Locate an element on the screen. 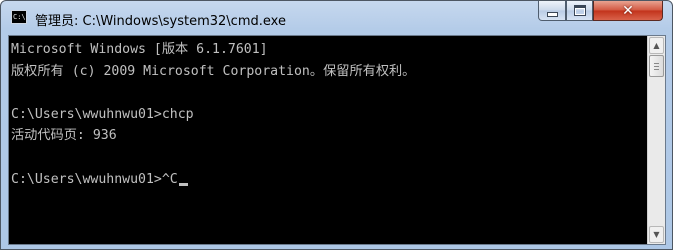  scroll-up-icon: ▲ is located at coordinates (656, 45).